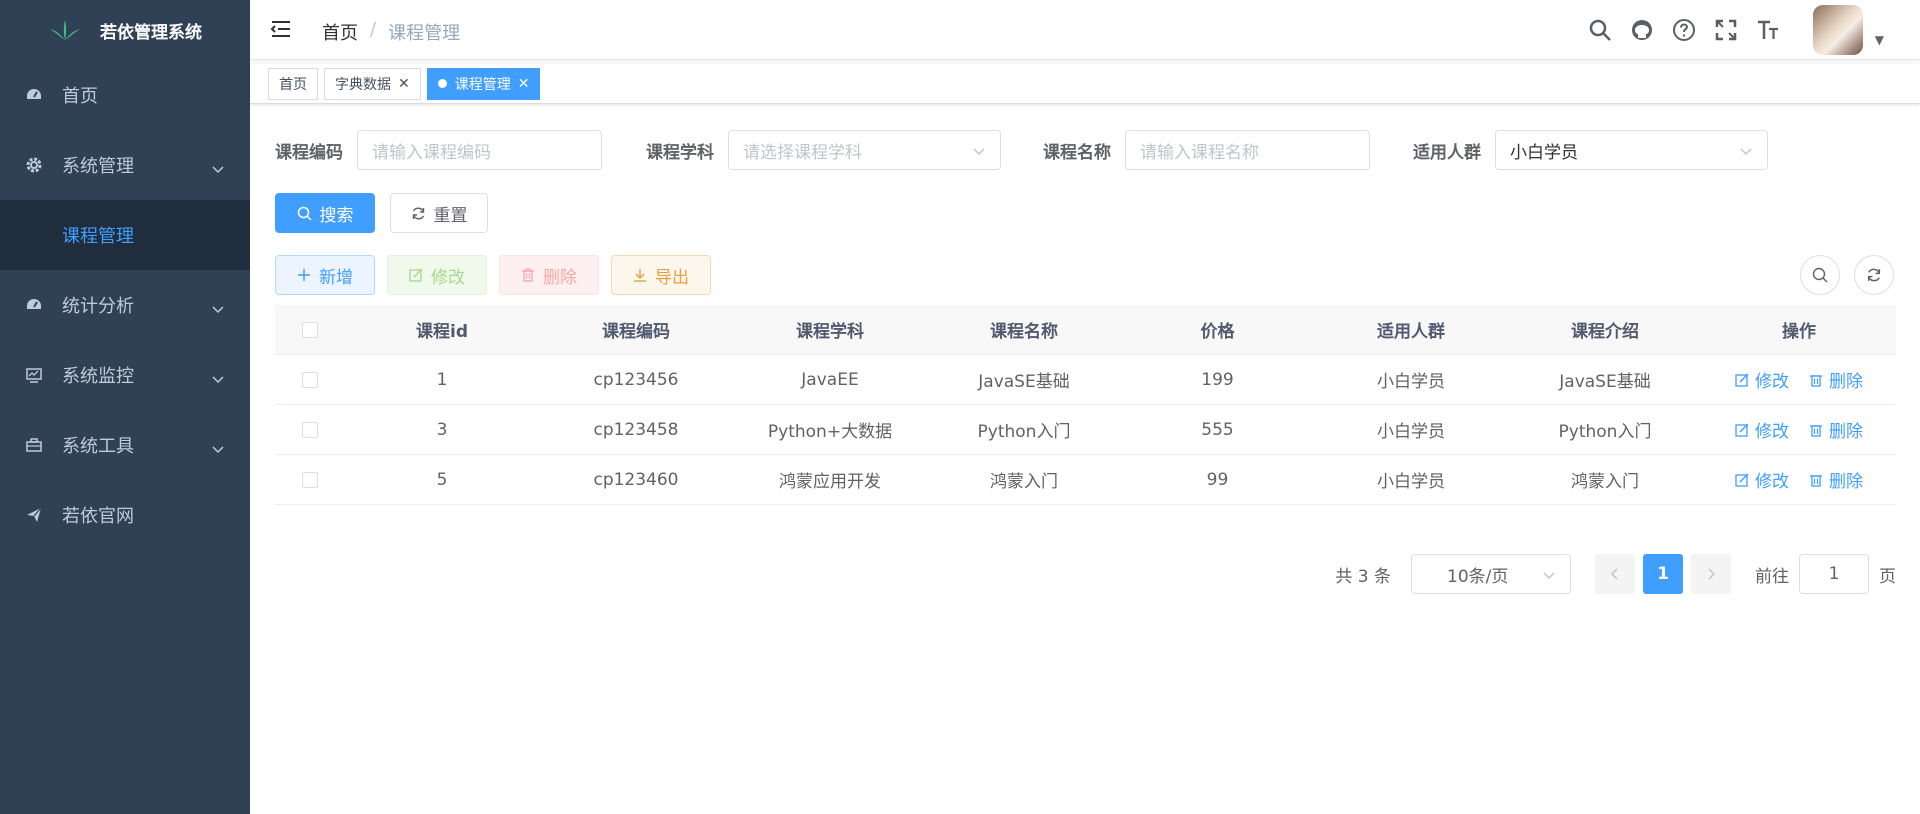  I want to click on navbar: 首页 / 课程管理 ▼, so click(1085, 30).